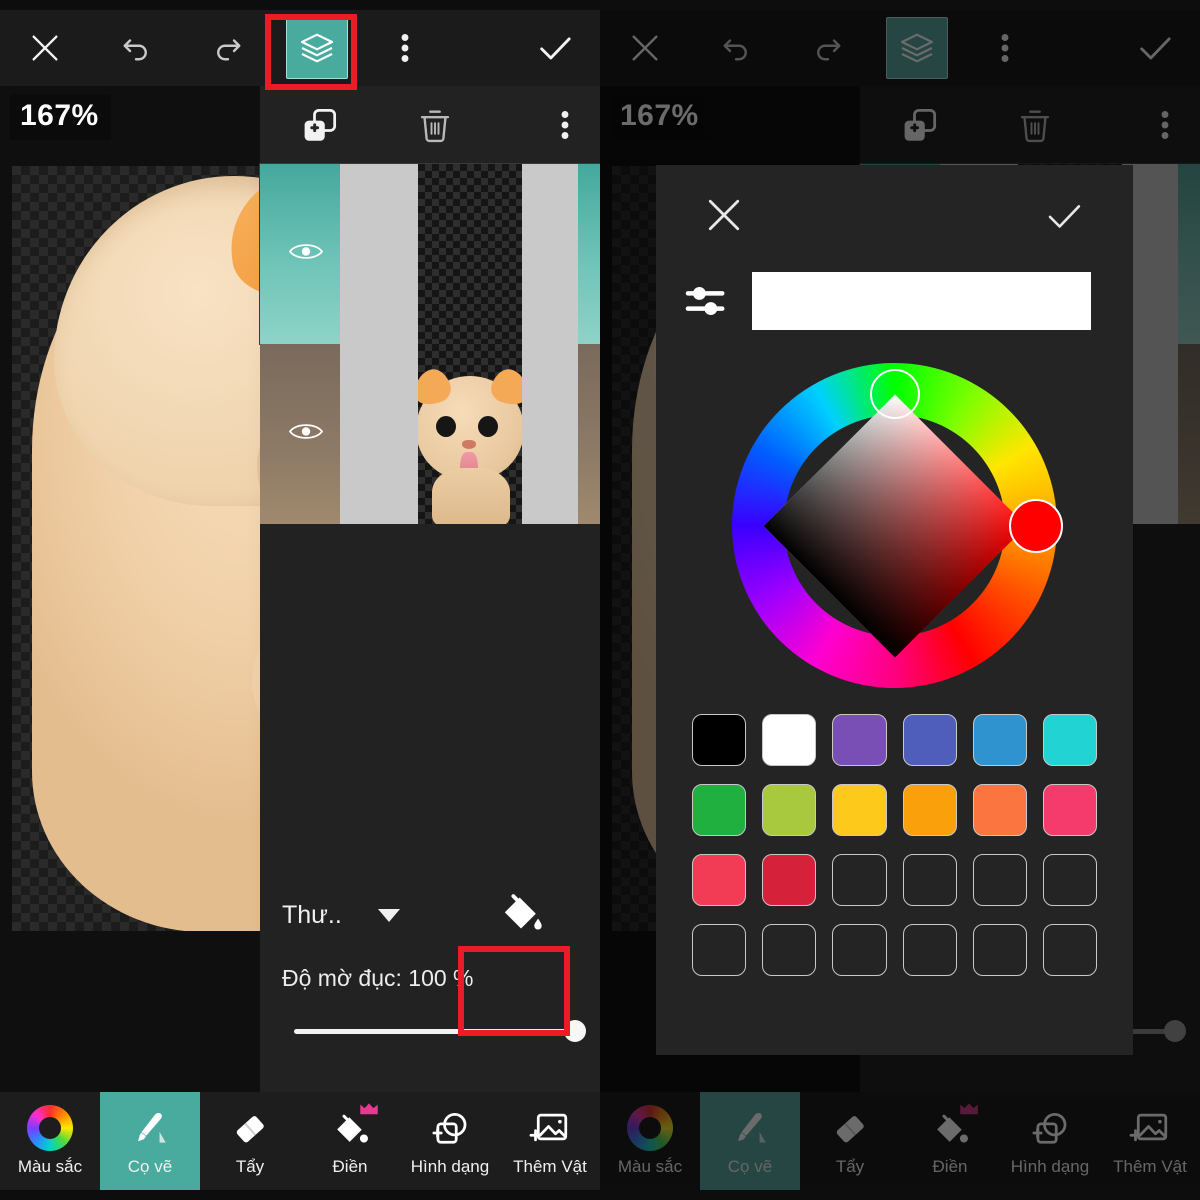 This screenshot has width=1200, height=1200. What do you see at coordinates (894, 832) in the screenshot?
I see `color-swatch-grid` at bounding box center [894, 832].